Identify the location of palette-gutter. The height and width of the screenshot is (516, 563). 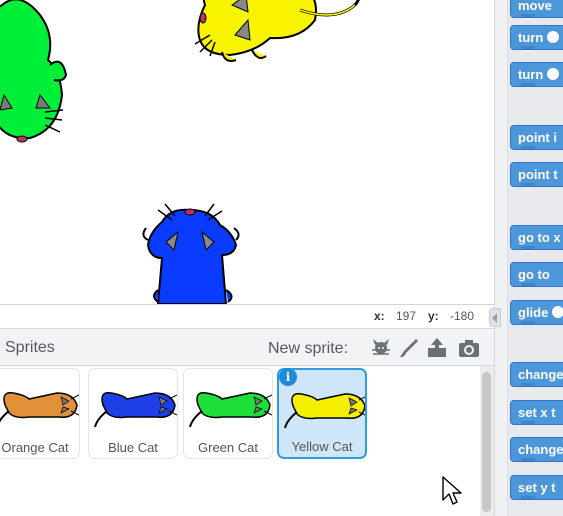
(501, 258).